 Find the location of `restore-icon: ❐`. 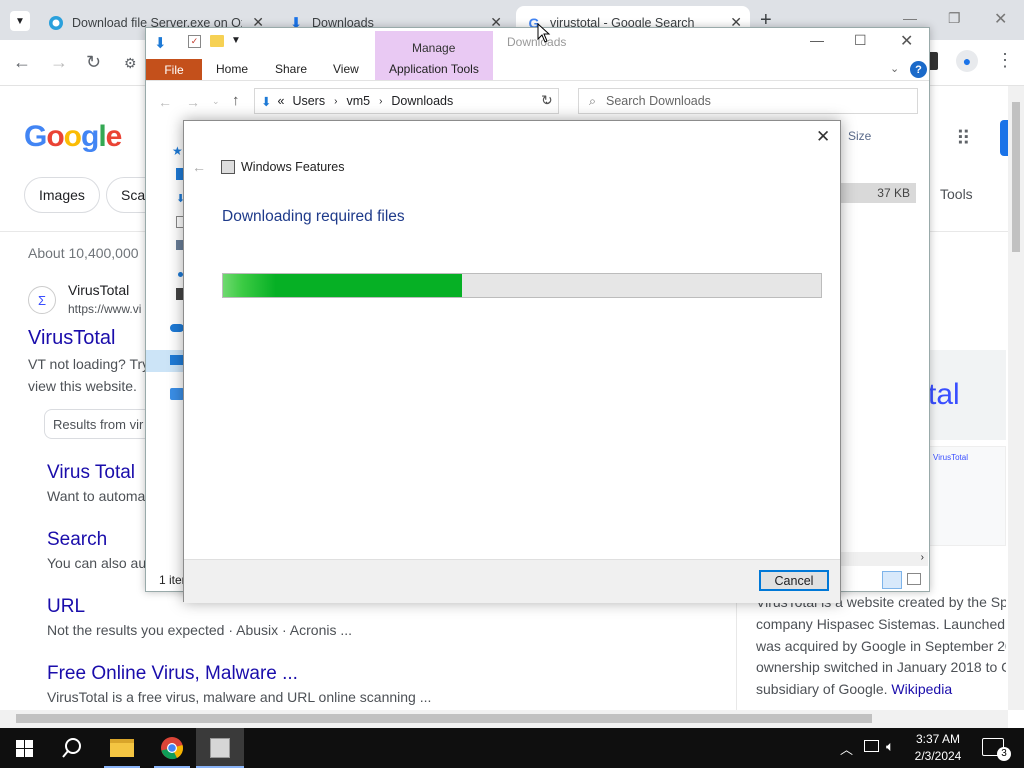

restore-icon: ❐ is located at coordinates (954, 18).